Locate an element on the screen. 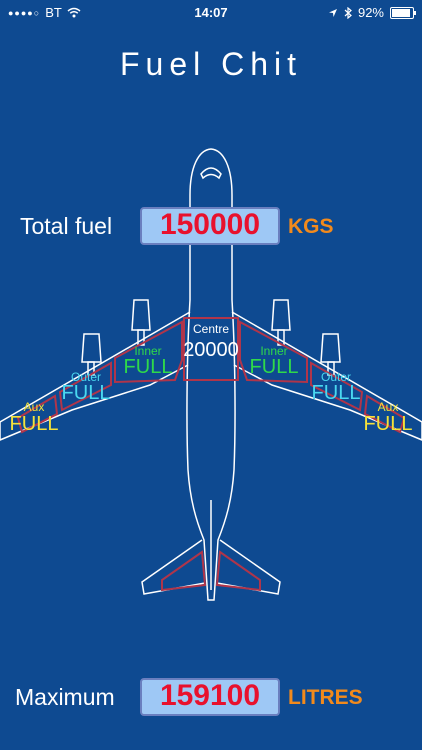 The width and height of the screenshot is (422, 750). total-fuel-label: Total fuel is located at coordinates (66, 226).